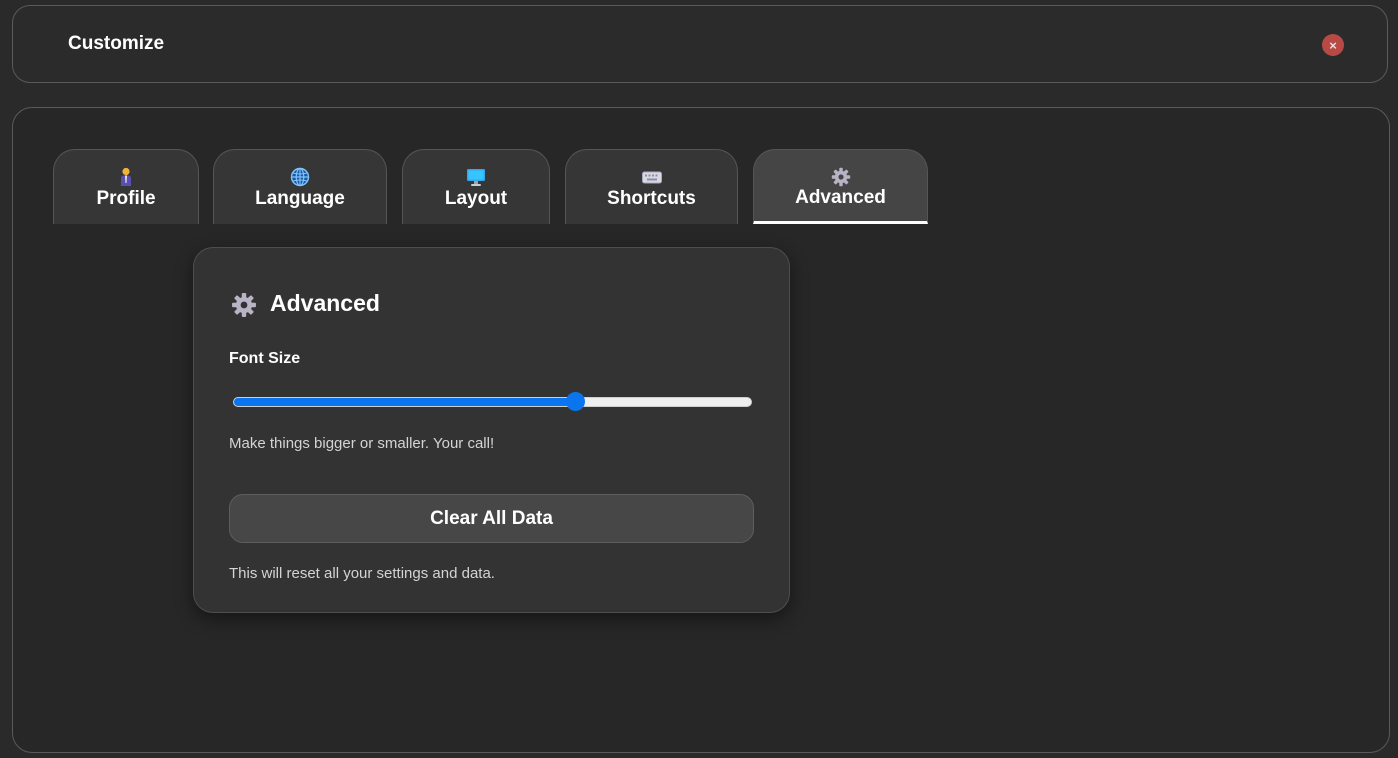  Describe the element at coordinates (700, 44) in the screenshot. I see `dialog-header: Customize ×` at that location.